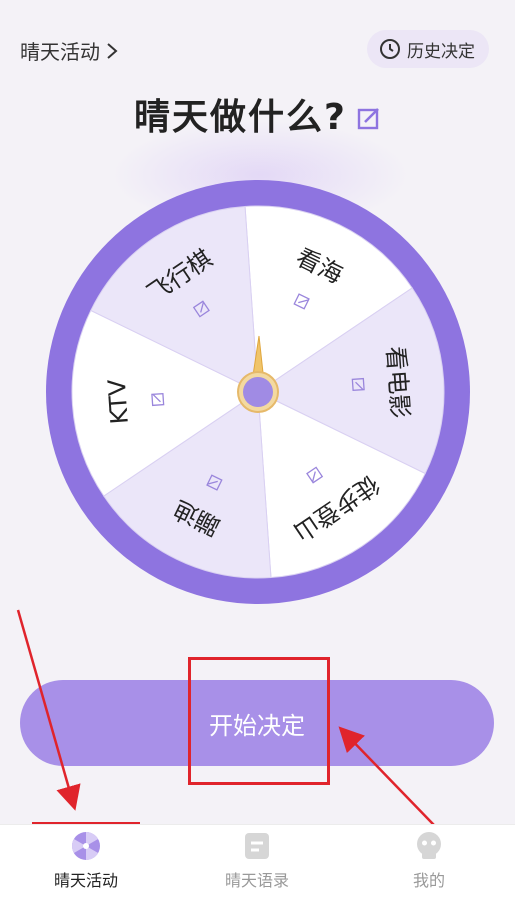 The image size is (515, 897). I want to click on activity-link: 晴天活动, so click(69, 50).